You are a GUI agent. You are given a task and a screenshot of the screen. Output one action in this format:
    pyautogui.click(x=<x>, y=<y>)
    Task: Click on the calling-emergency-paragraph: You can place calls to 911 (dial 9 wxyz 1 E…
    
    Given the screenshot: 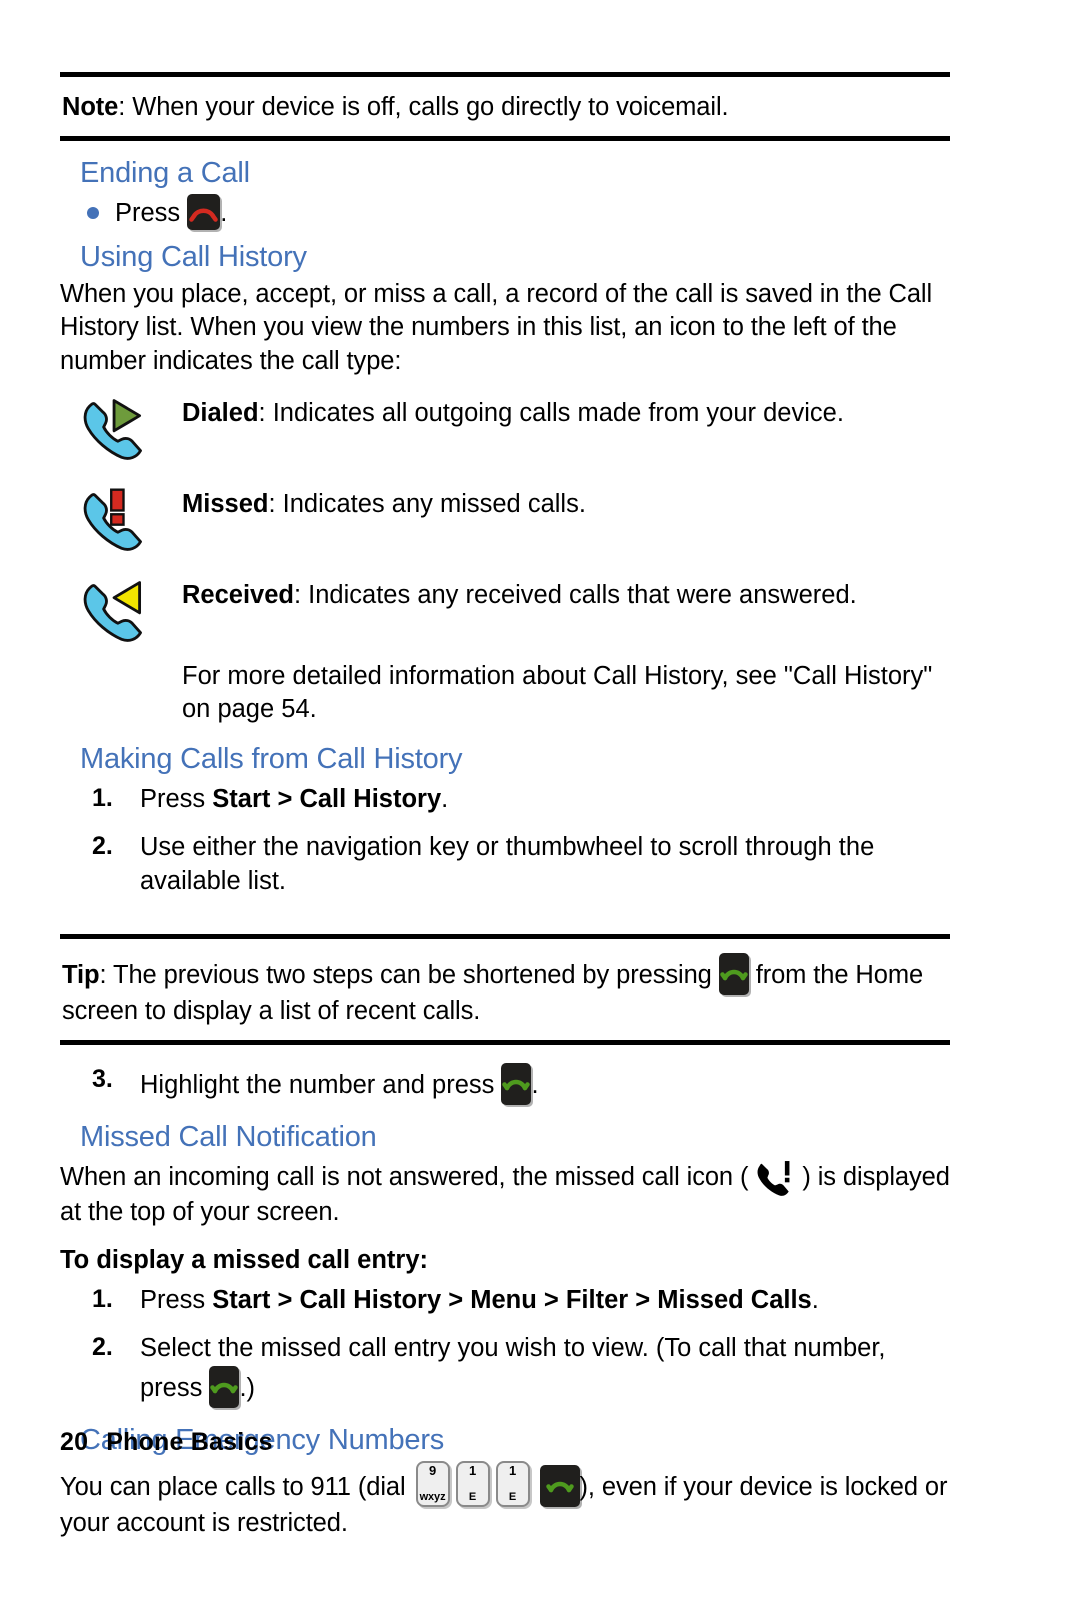 What is the action you would take?
    pyautogui.click(x=505, y=1500)
    